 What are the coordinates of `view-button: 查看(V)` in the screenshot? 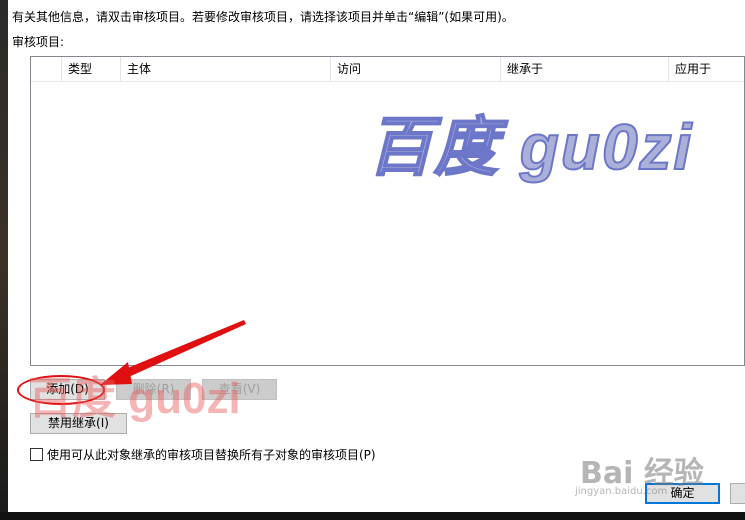 It's located at (239, 389).